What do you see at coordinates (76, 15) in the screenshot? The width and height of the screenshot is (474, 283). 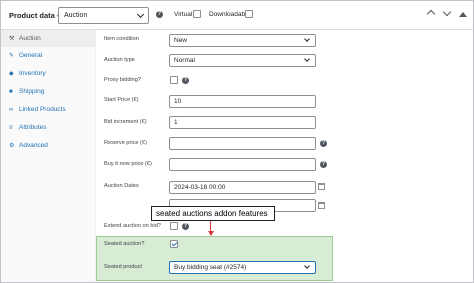 I see `product-type-value: Auction` at bounding box center [76, 15].